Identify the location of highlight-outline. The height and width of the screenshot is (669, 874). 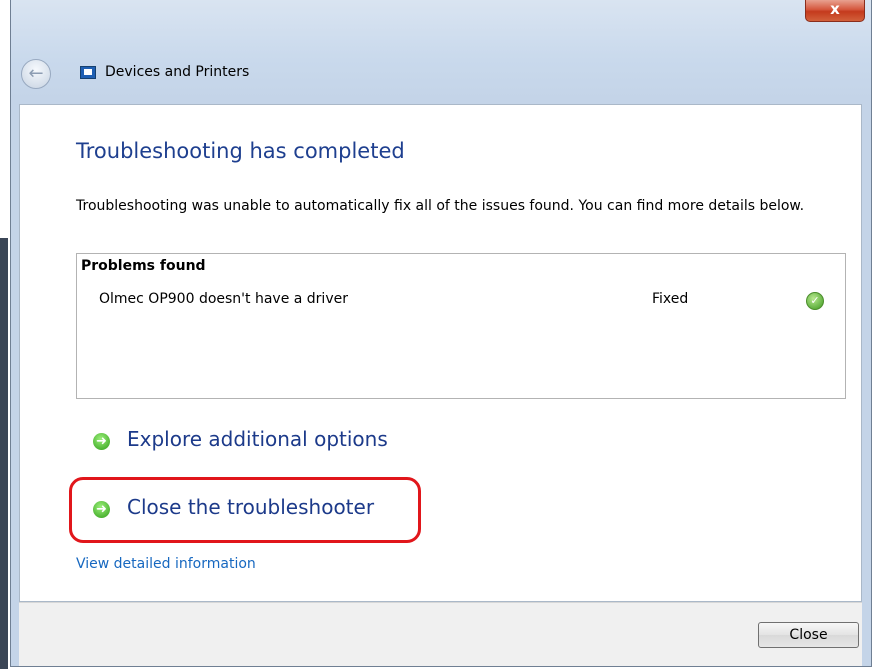
(245, 510).